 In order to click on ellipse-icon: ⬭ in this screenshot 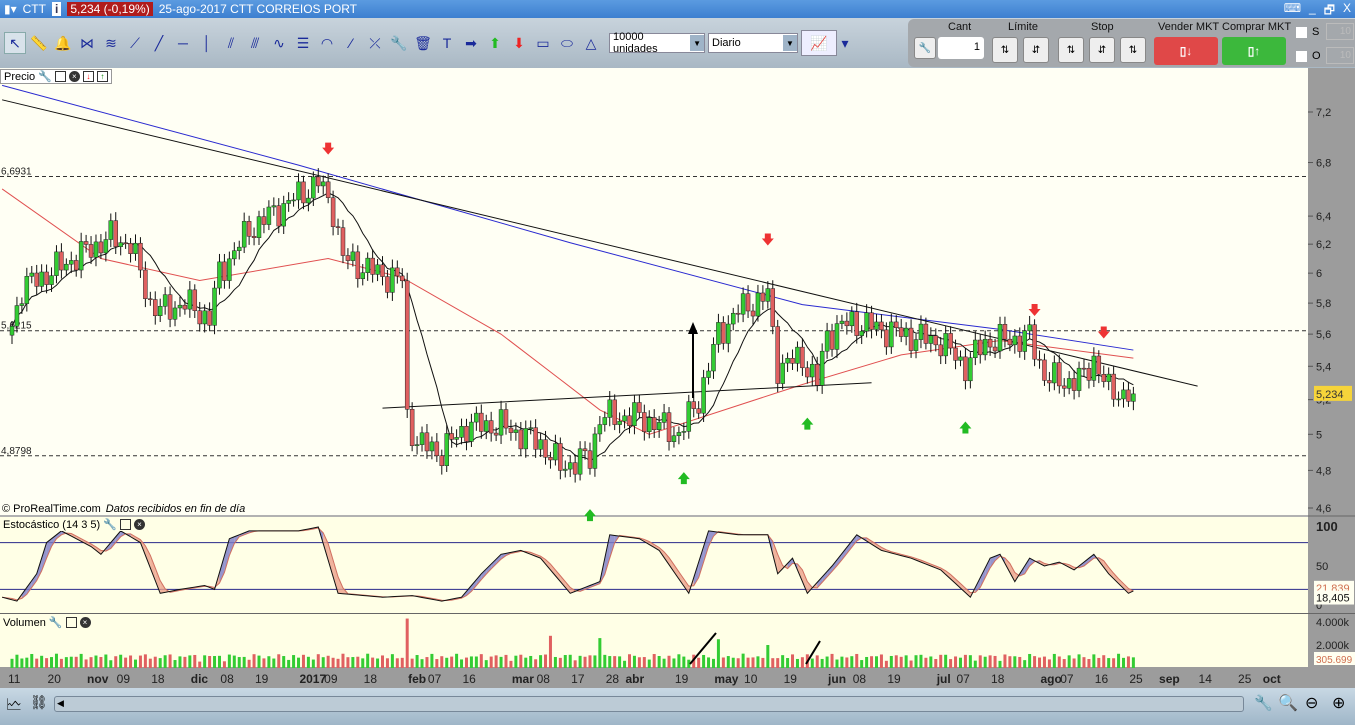, I will do `click(567, 43)`.